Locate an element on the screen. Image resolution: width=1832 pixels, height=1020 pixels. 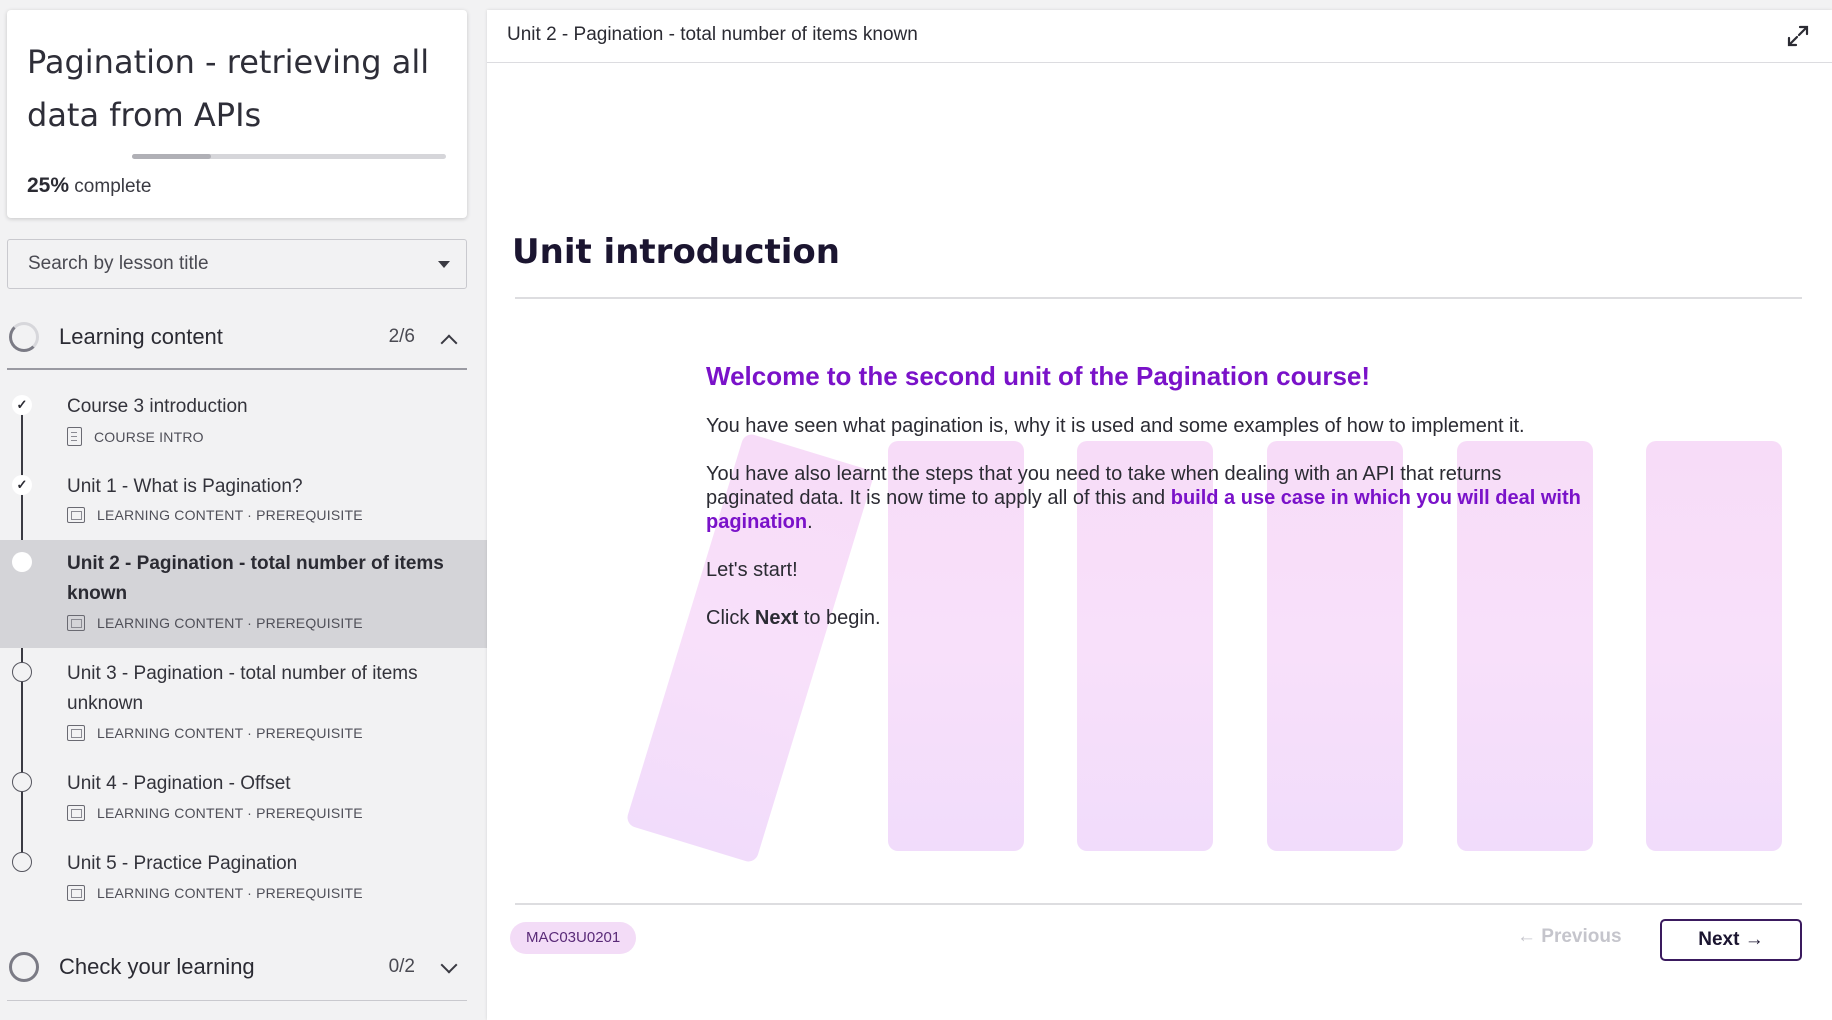
lesson-meta: COURSE INTRO is located at coordinates (135, 436).